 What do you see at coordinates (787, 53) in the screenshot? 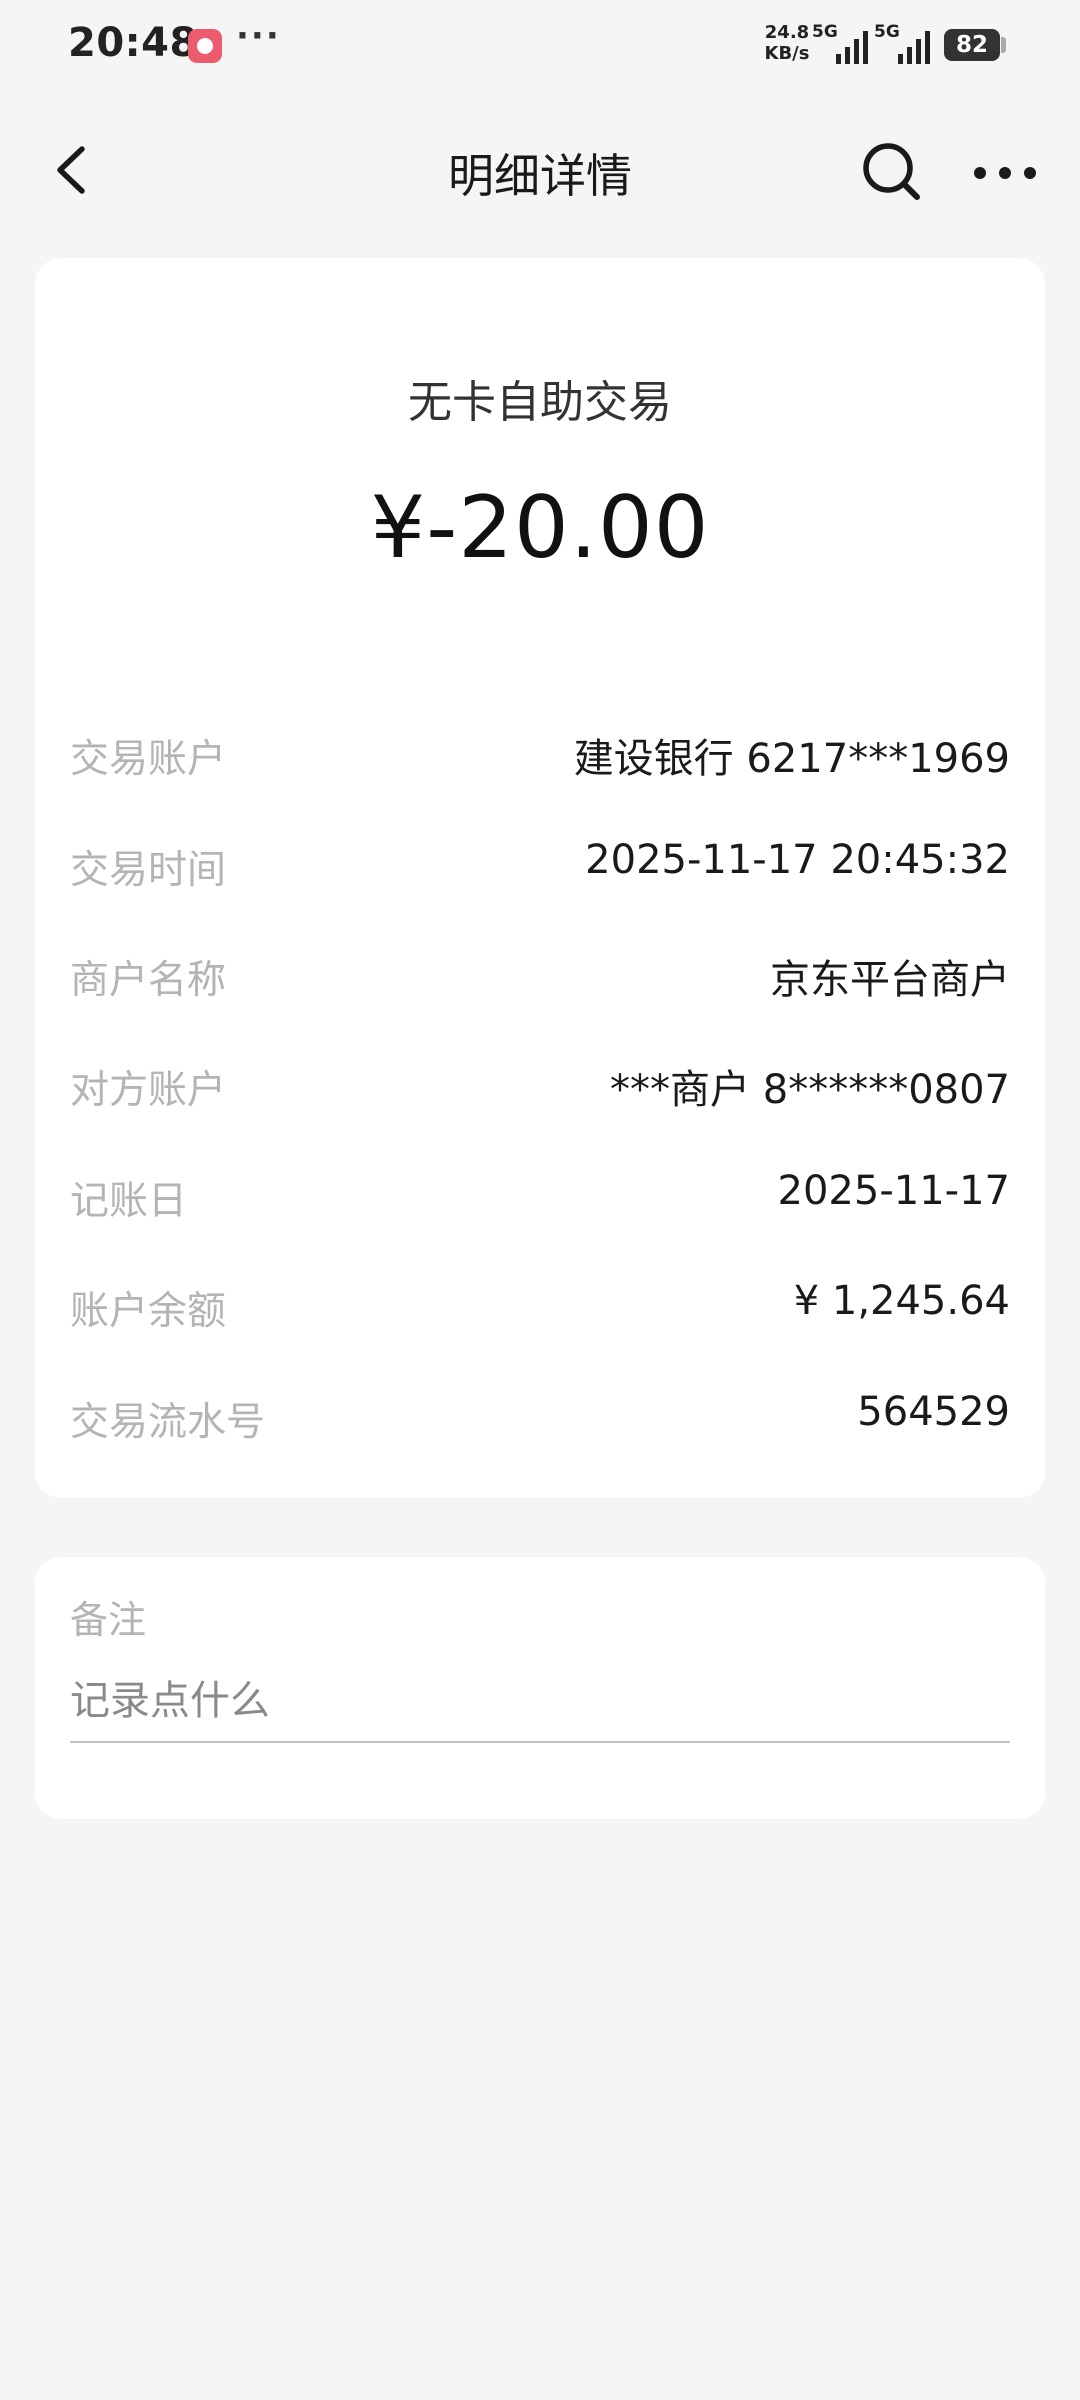
I see `network-speed-unit: KB/s` at bounding box center [787, 53].